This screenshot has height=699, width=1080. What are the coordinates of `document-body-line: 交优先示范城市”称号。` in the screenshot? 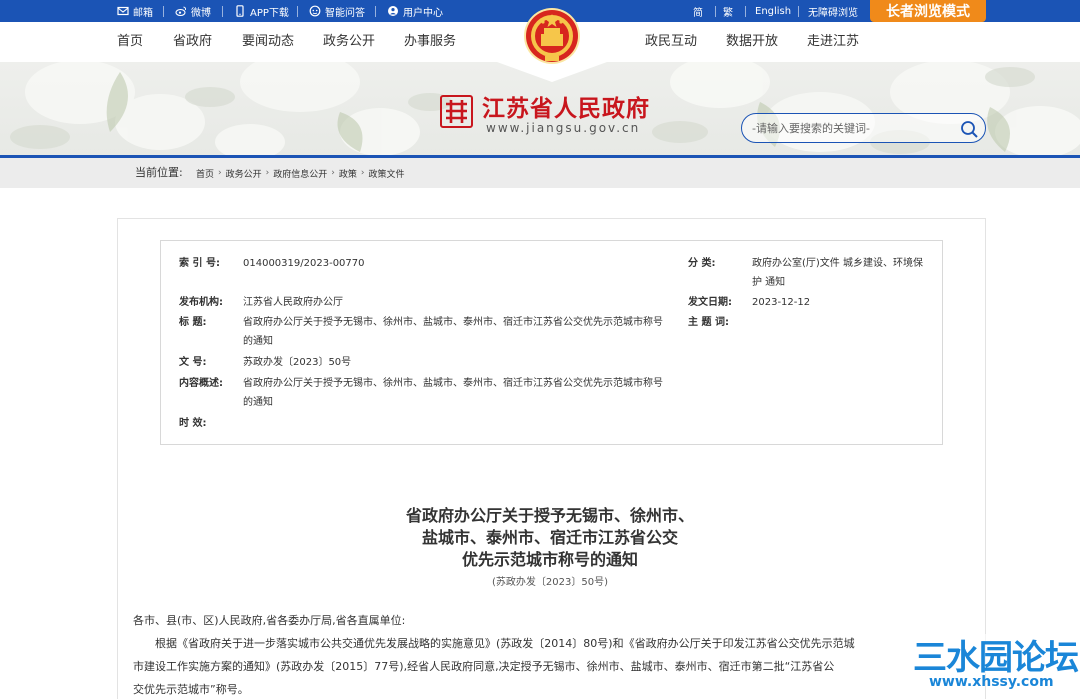 It's located at (191, 689).